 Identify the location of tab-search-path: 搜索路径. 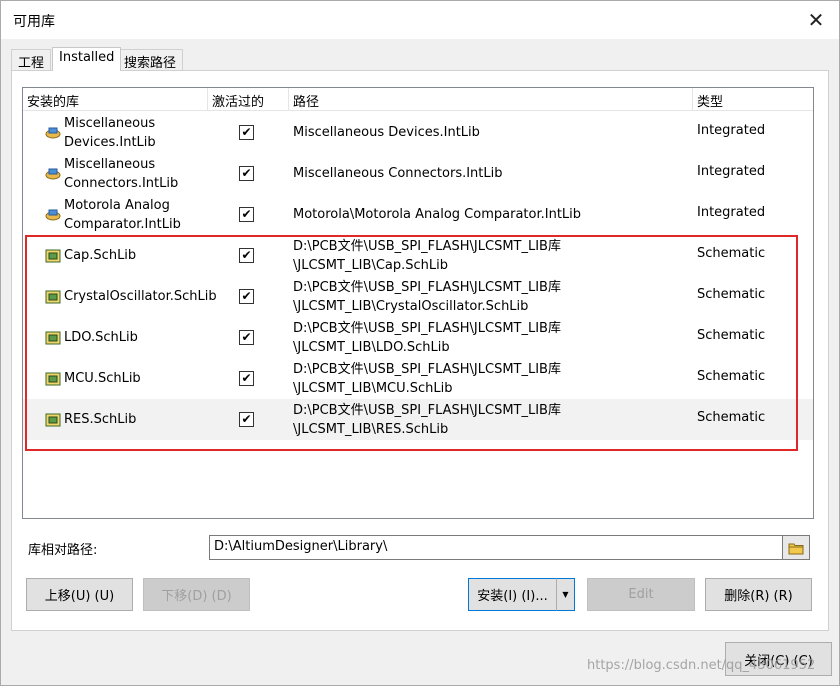
(150, 60).